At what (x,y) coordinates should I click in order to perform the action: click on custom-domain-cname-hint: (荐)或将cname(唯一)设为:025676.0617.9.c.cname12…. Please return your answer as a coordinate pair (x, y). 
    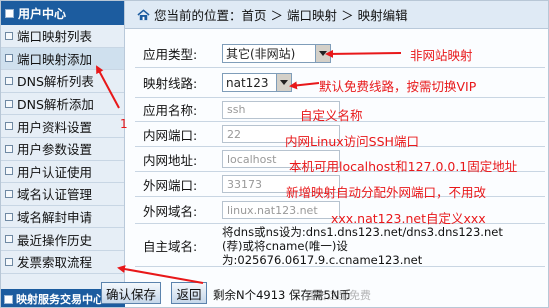
    Looking at the image, I should click on (322, 253).